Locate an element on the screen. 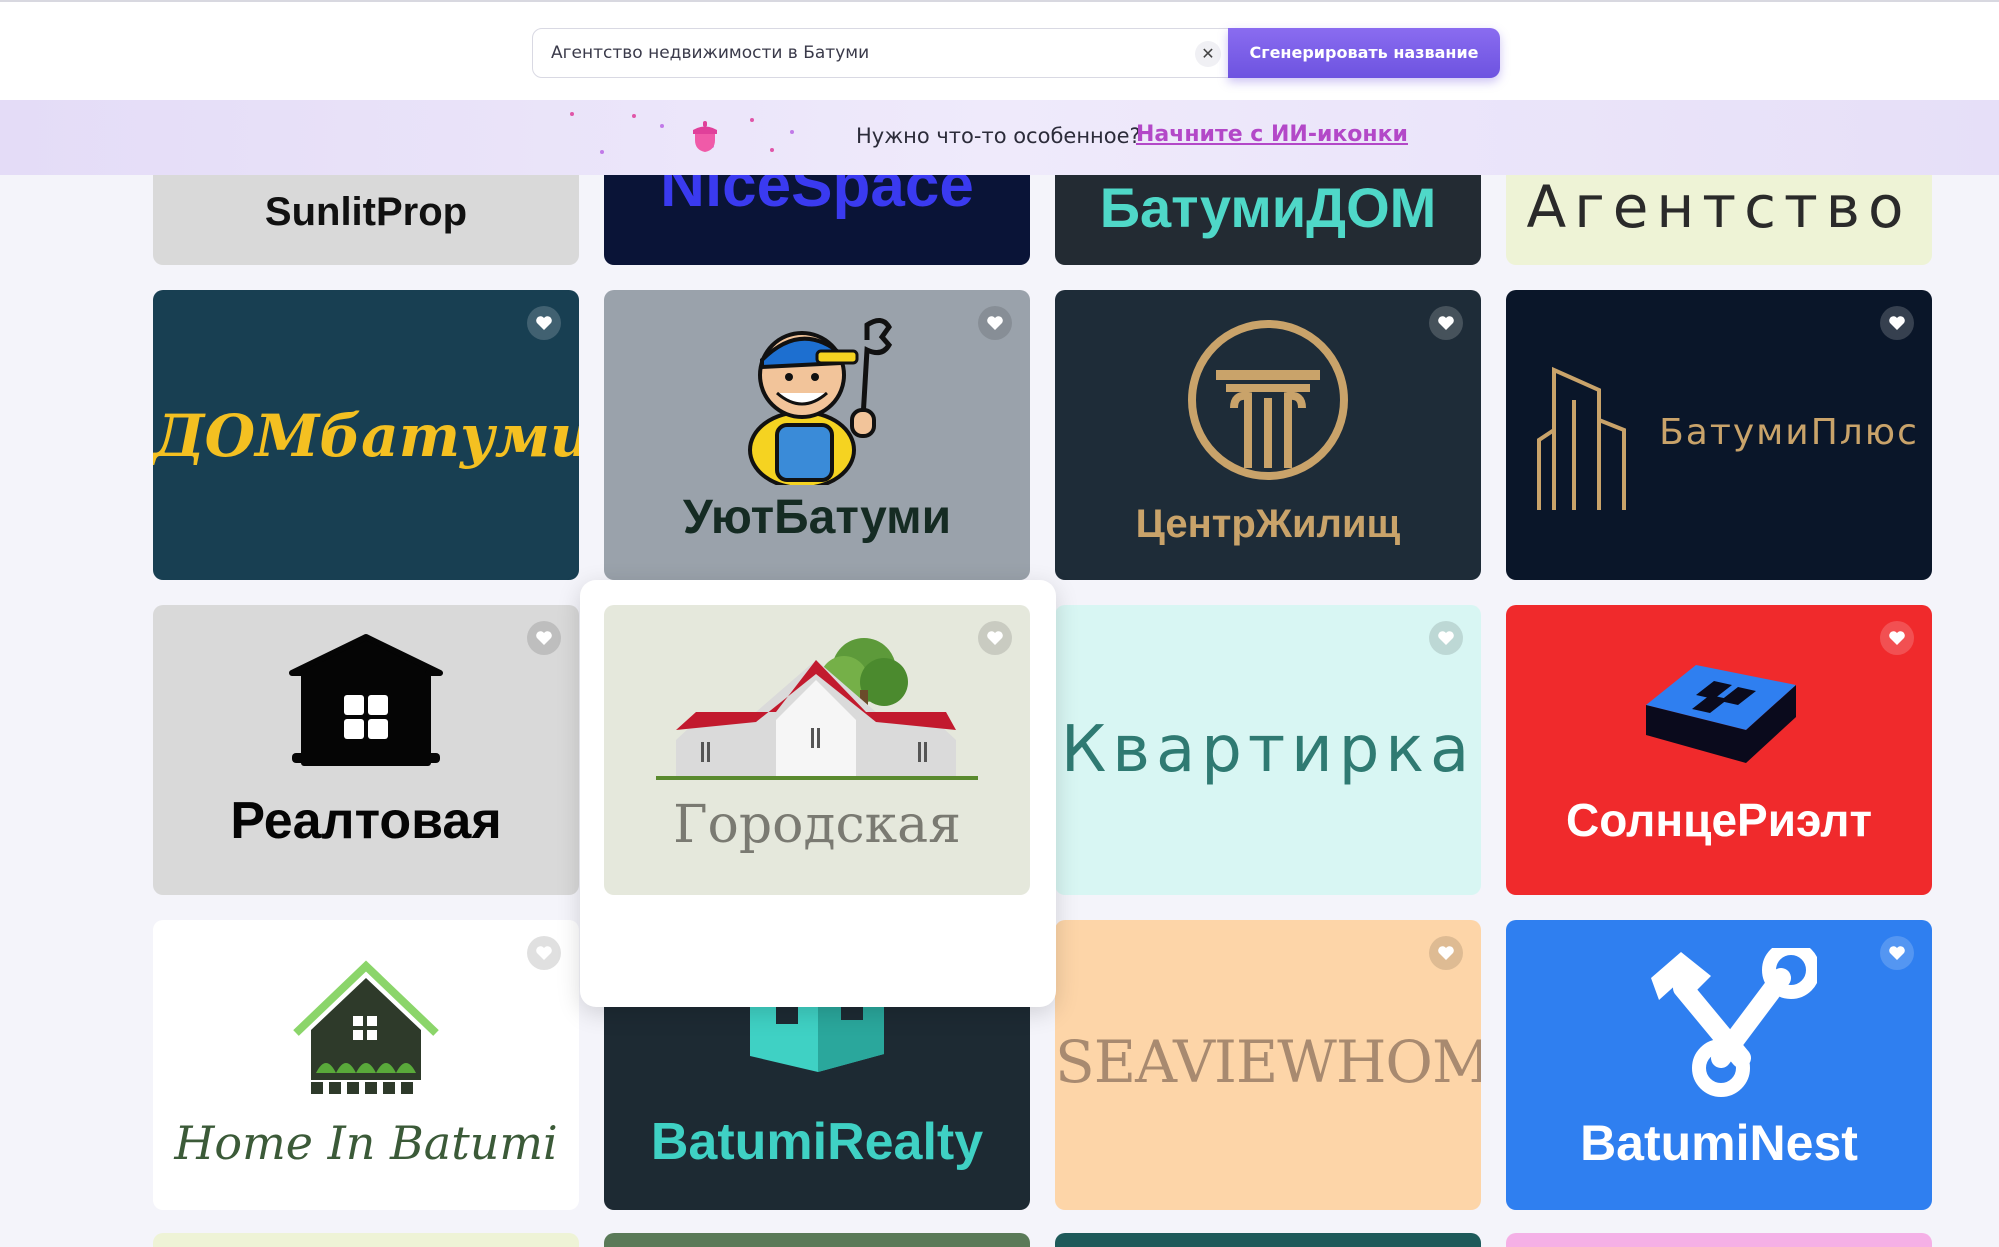 Image resolution: width=1999 pixels, height=1247 pixels. logo-name: Home In Batumi is located at coordinates (366, 1143).